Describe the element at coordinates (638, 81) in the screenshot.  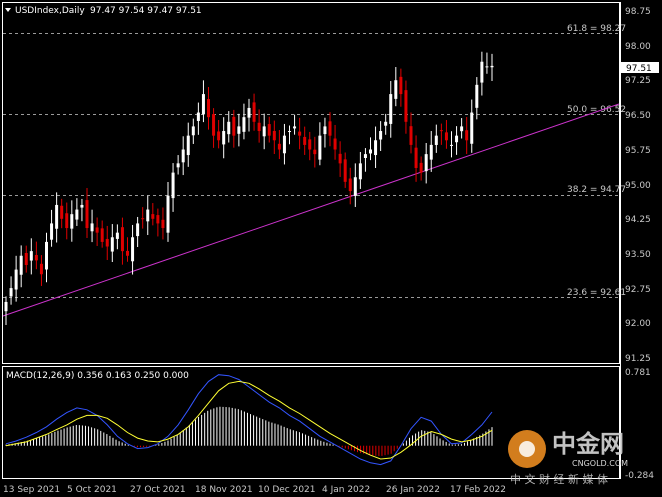
I see `price-tick-label: 97.25` at that location.